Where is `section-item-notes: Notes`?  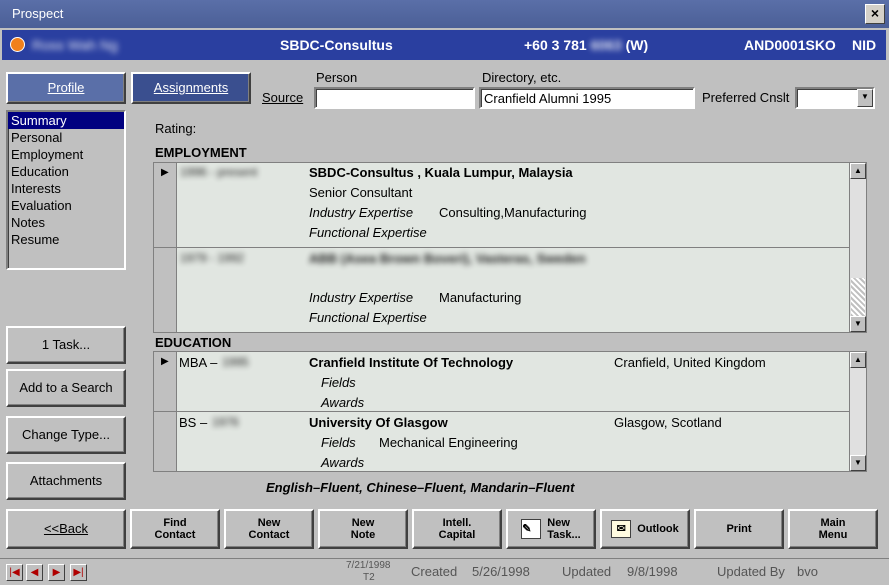
section-item-notes: Notes is located at coordinates (66, 222).